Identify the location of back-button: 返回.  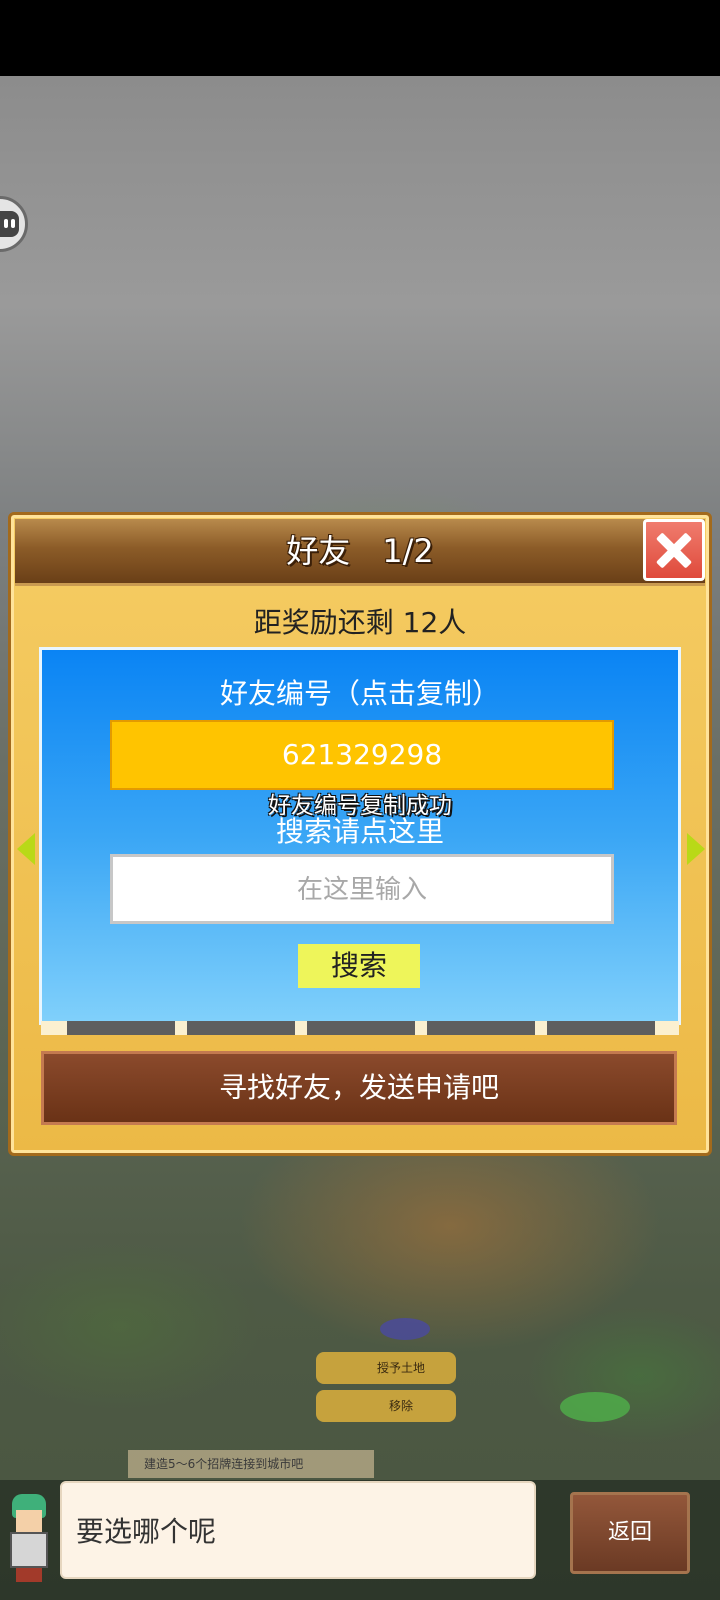
(630, 1533).